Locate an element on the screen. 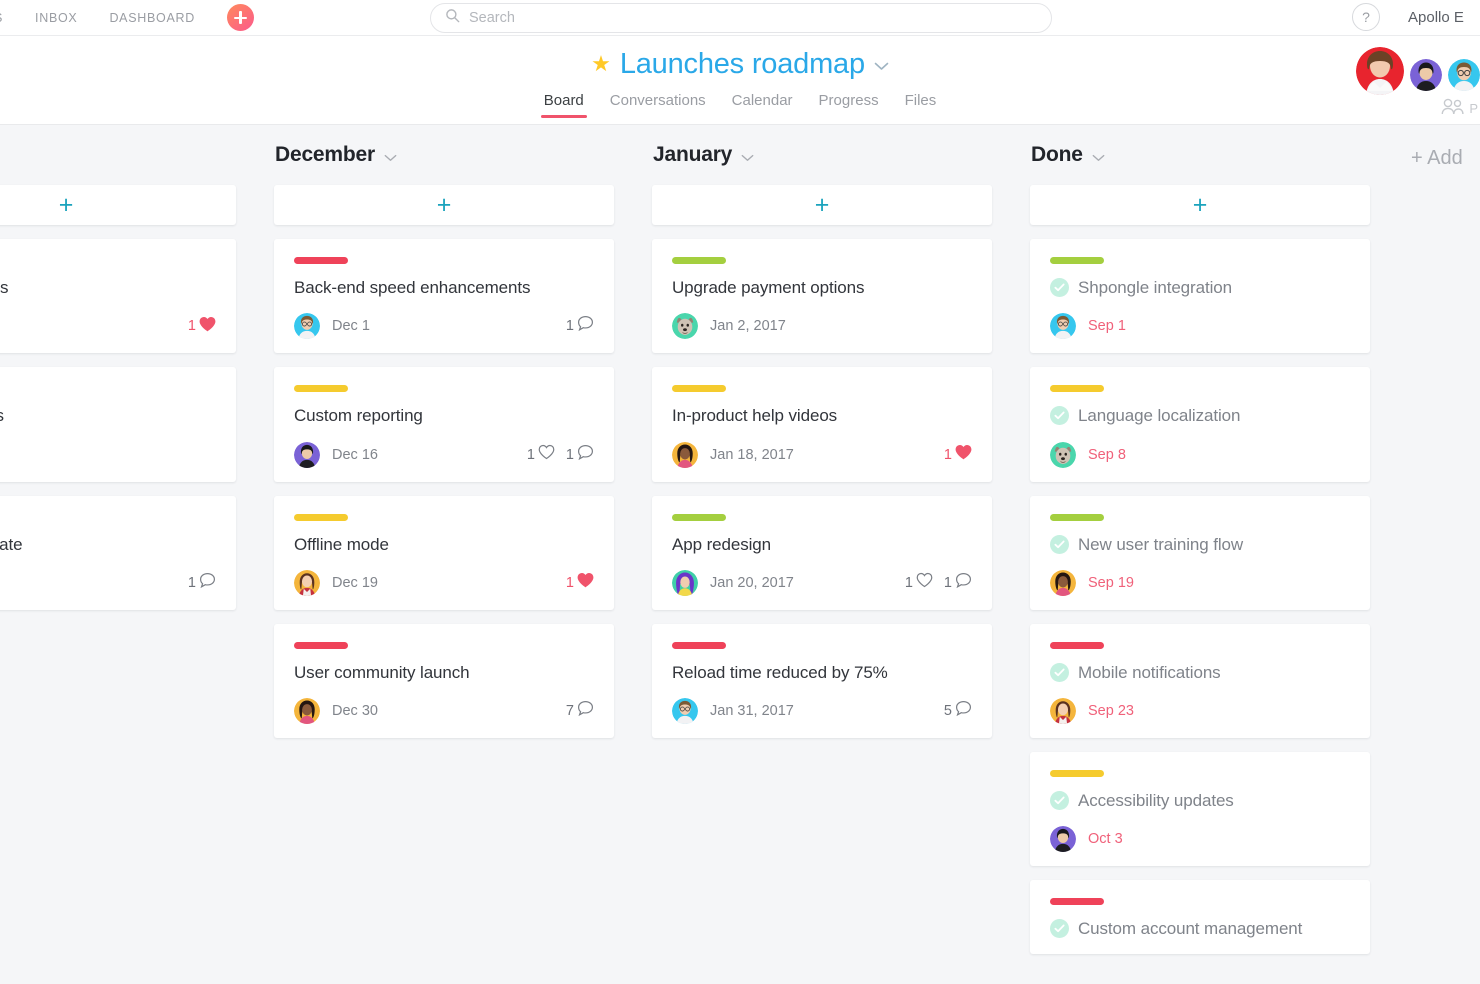  card: Shpongle integration Sep 1 is located at coordinates (1200, 296).